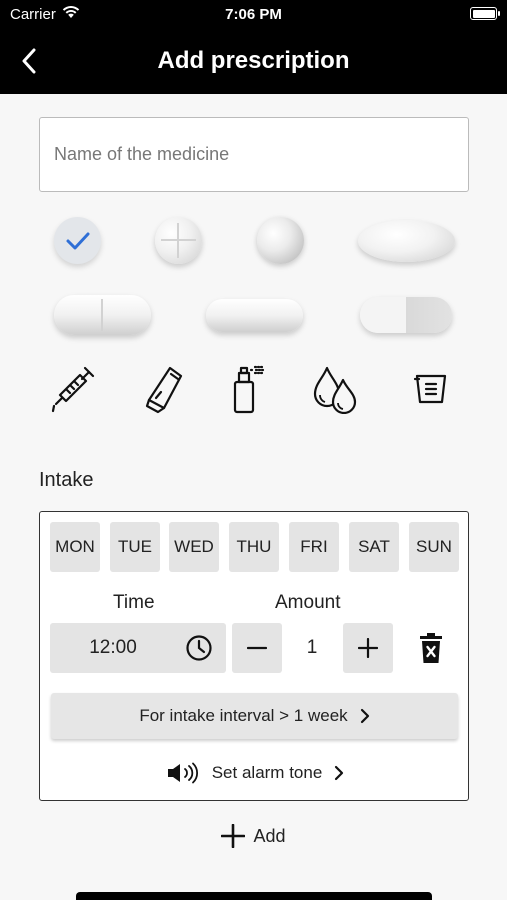 This screenshot has width=507, height=900. I want to click on clock-icon, so click(199, 650).